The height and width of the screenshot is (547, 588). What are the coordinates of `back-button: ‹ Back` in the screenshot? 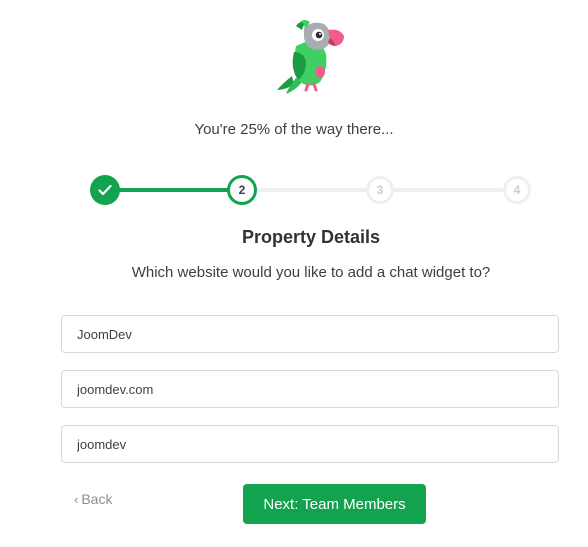 It's located at (93, 499).